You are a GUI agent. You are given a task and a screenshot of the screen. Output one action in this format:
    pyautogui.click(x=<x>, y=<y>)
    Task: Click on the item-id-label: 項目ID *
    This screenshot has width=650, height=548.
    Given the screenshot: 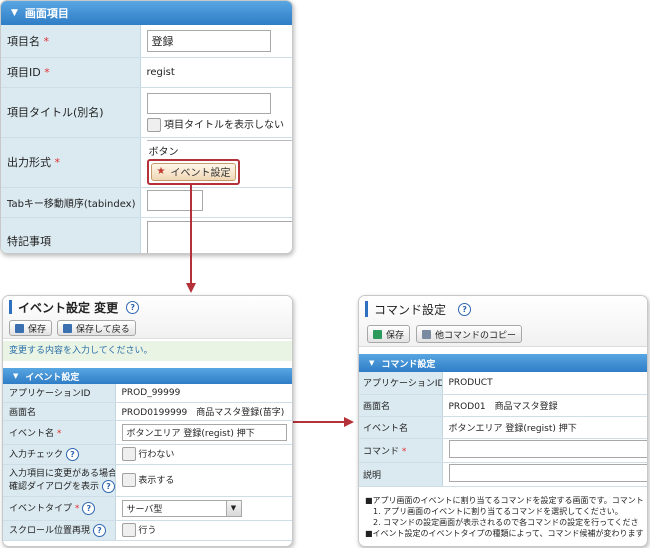 What is the action you would take?
    pyautogui.click(x=71, y=72)
    